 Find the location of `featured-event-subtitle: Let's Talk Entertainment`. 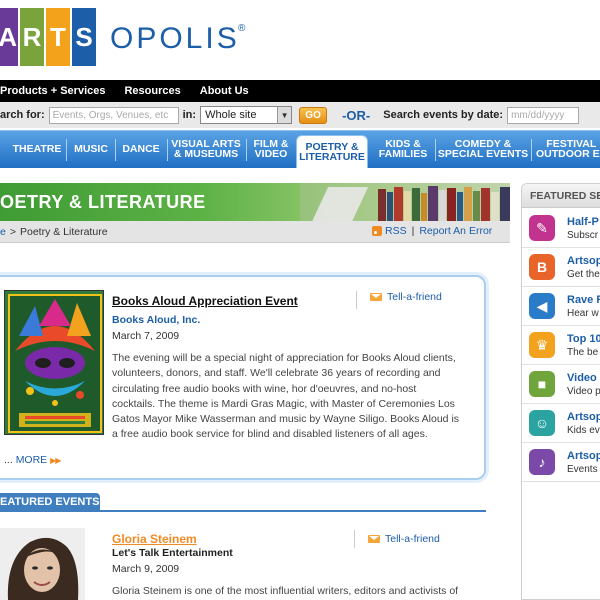

featured-event-subtitle: Let's Talk Entertainment is located at coordinates (172, 553).